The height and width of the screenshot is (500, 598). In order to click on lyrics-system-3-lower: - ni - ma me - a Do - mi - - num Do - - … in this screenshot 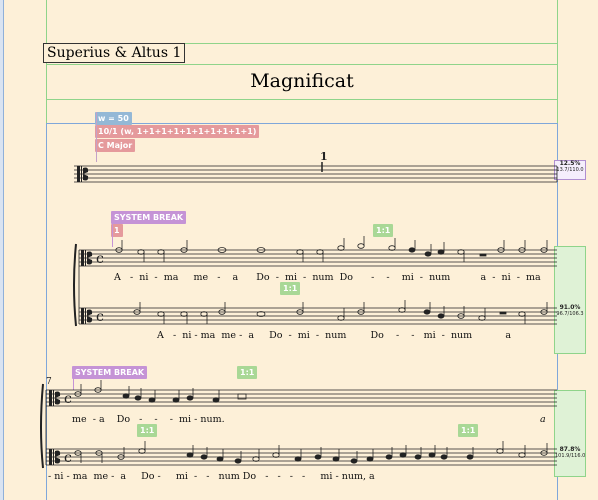, I will do `click(211, 476)`.